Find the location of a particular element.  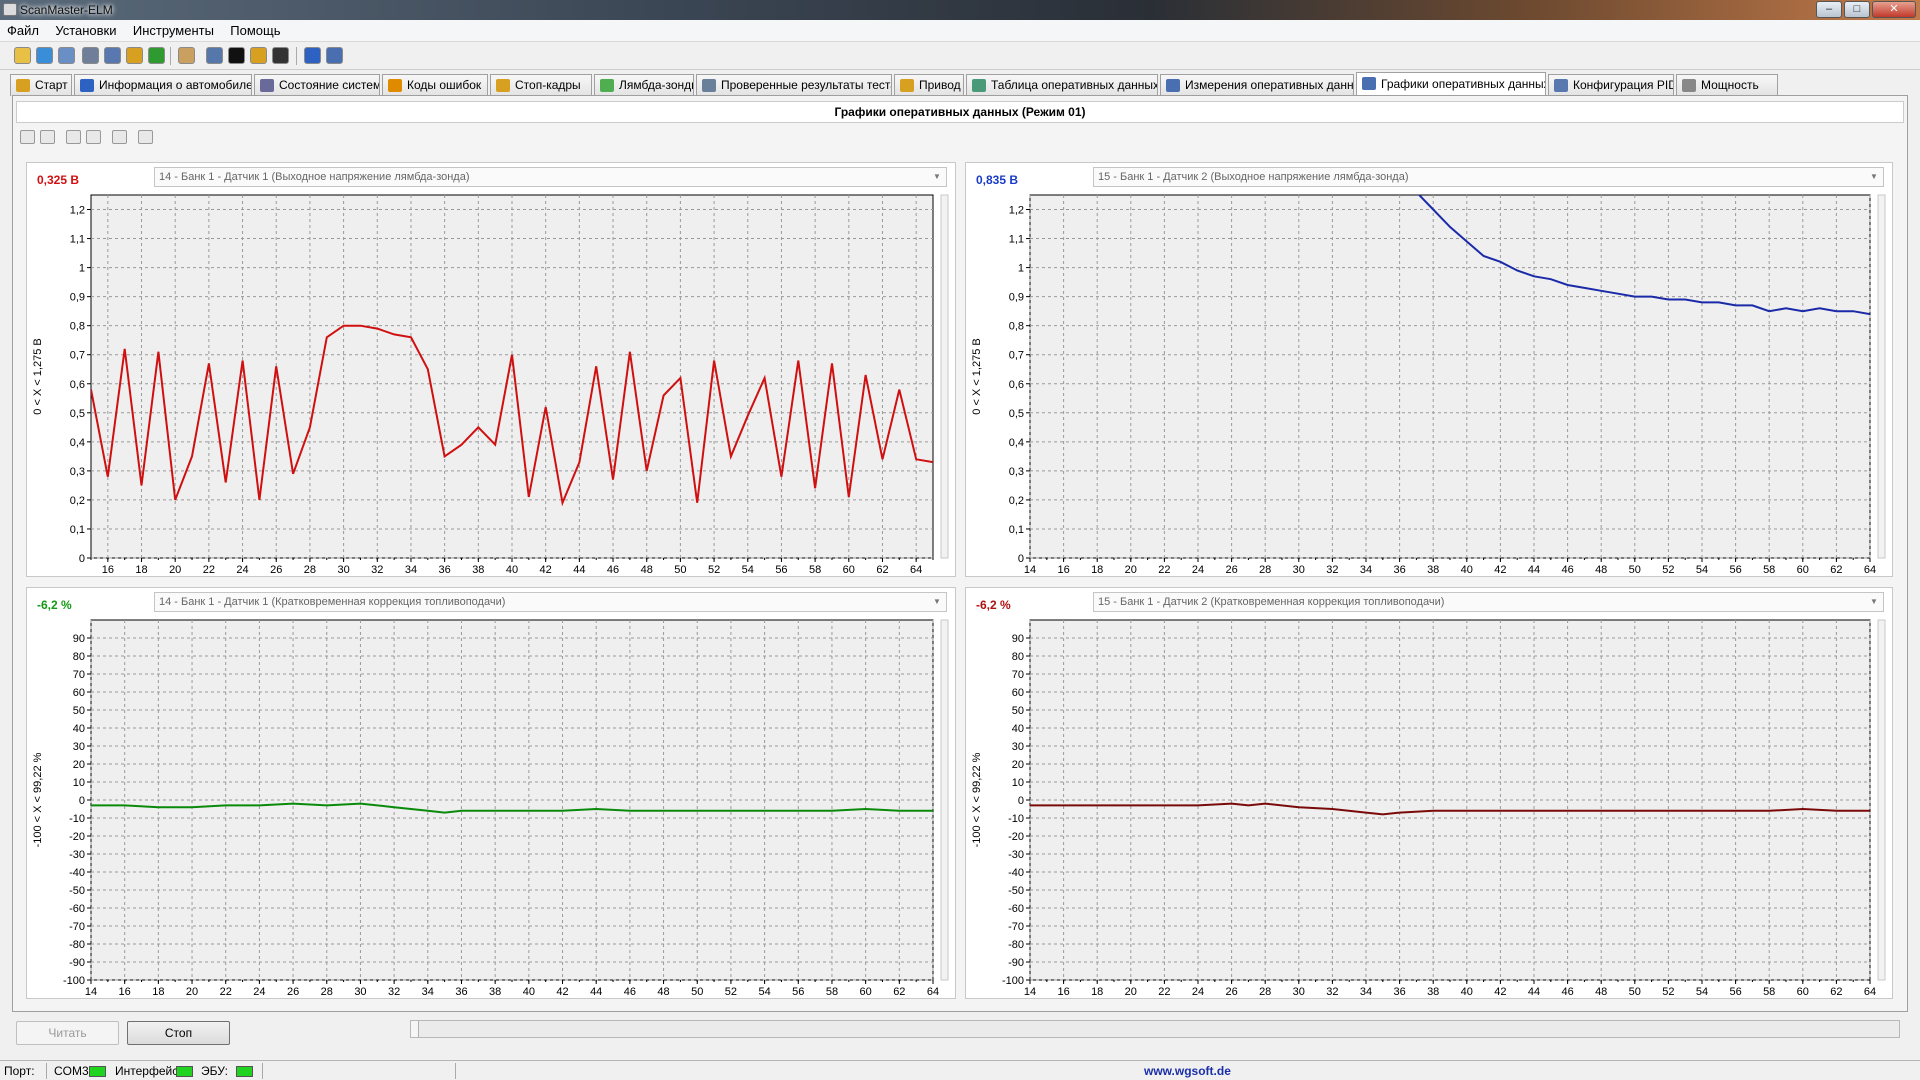

tab-grid: Измерения оперативных данных is located at coordinates (1257, 85).